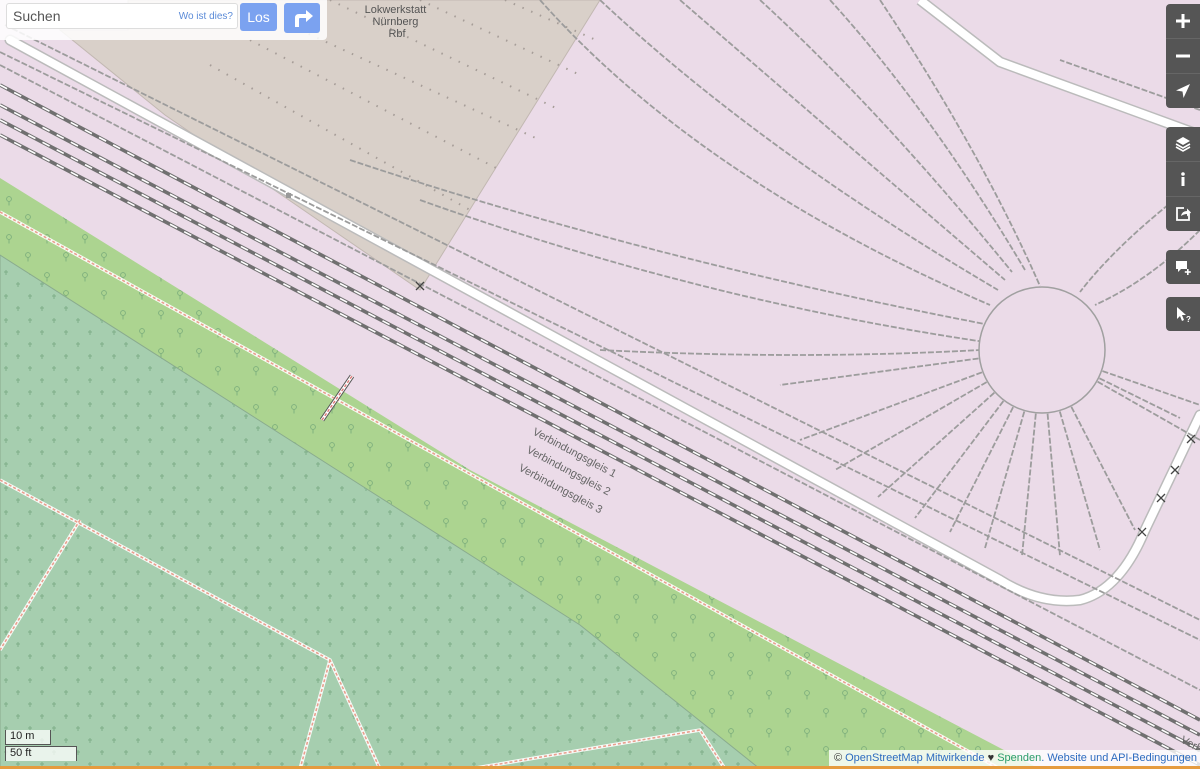 The width and height of the screenshot is (1200, 769). Describe the element at coordinates (206, 16) in the screenshot. I see `where-is-this-link: Wo ist dies?` at that location.